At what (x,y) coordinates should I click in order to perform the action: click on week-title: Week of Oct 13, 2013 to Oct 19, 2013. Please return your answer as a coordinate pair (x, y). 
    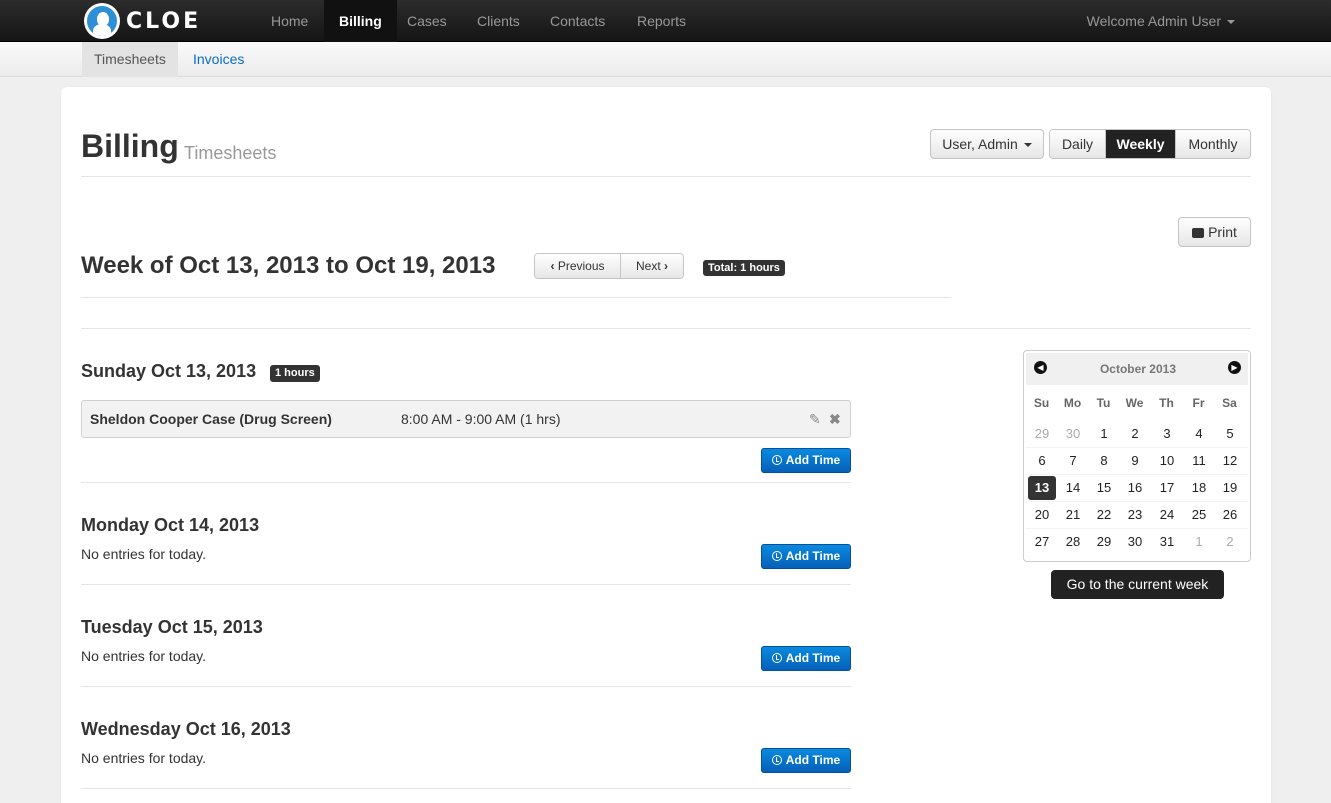
    Looking at the image, I should click on (288, 265).